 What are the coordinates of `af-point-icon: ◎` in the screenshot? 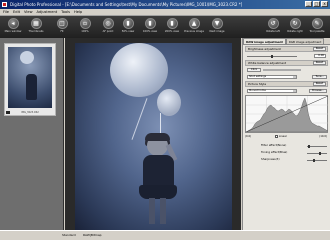 It's located at (108, 23).